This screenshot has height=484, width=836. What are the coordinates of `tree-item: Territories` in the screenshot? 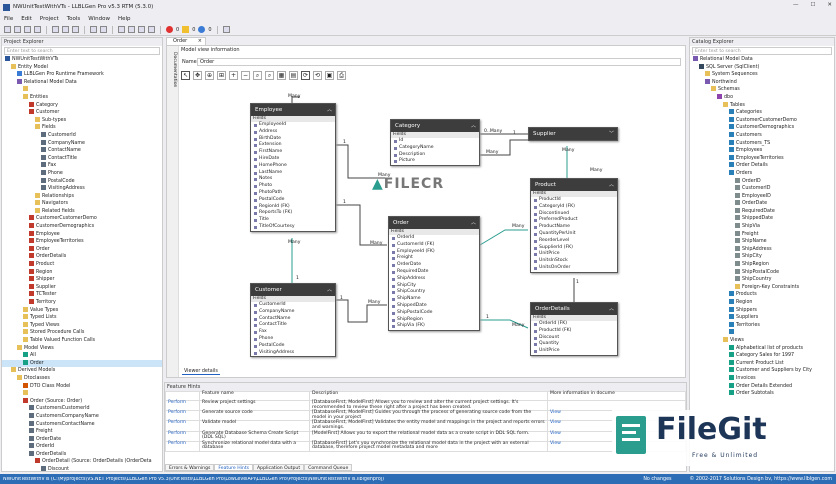 It's located at (762, 325).